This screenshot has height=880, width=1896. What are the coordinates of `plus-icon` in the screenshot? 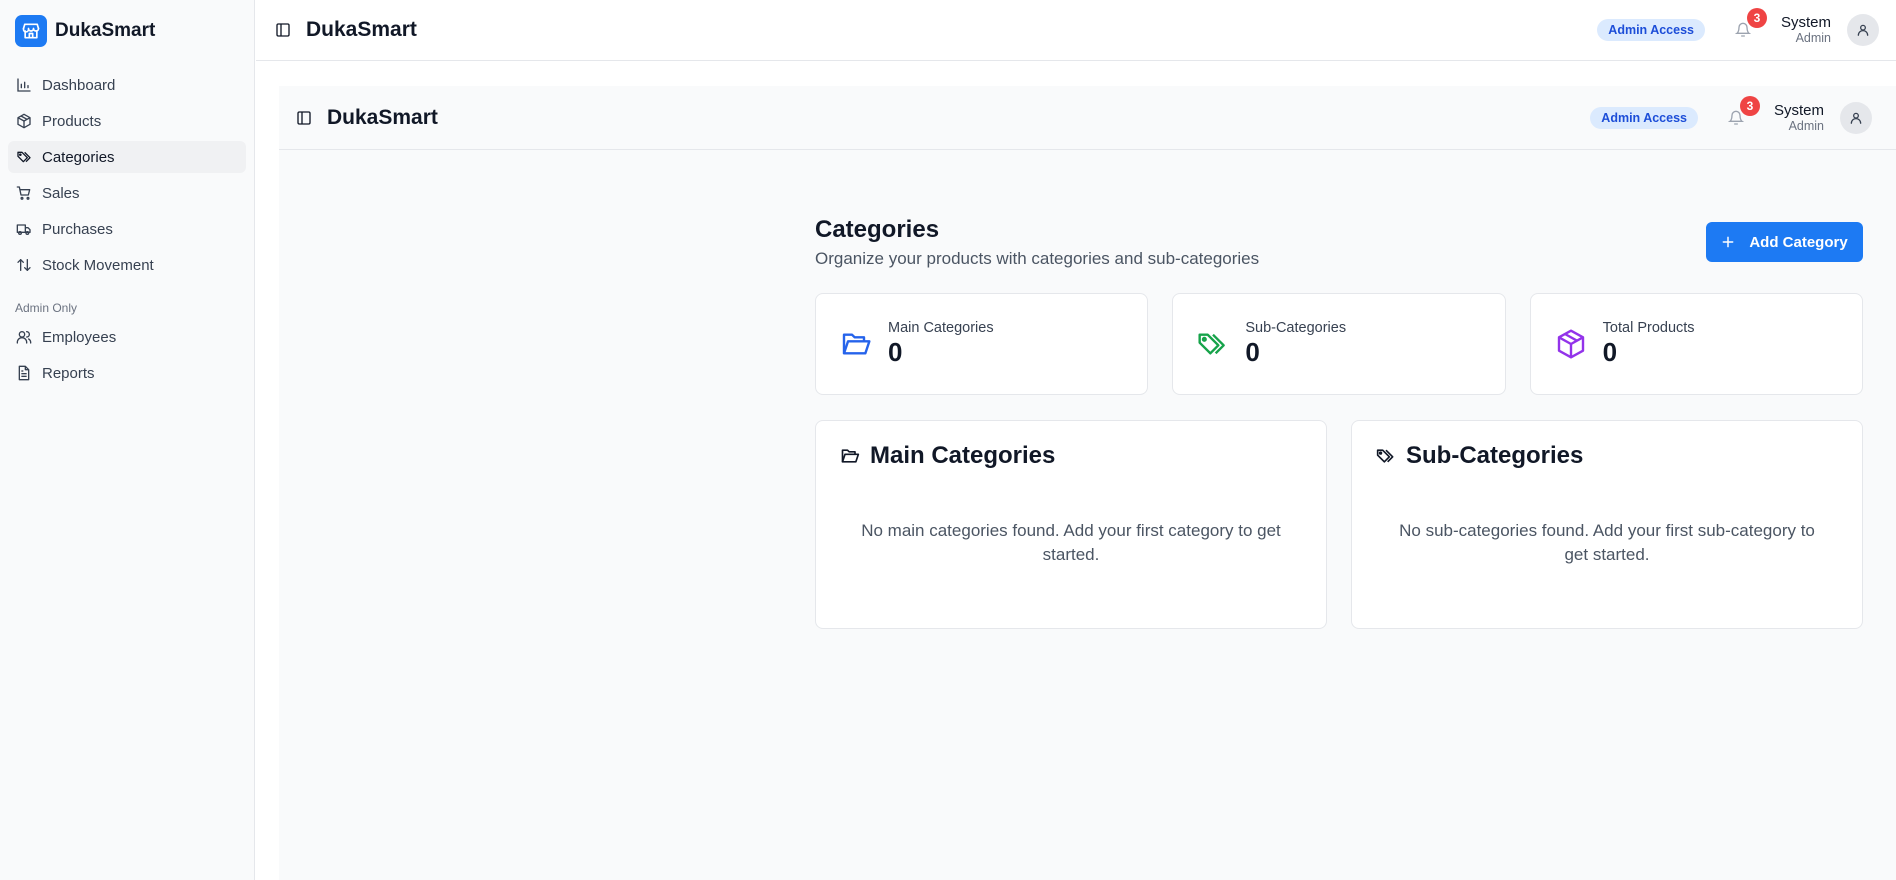 It's located at (1728, 242).